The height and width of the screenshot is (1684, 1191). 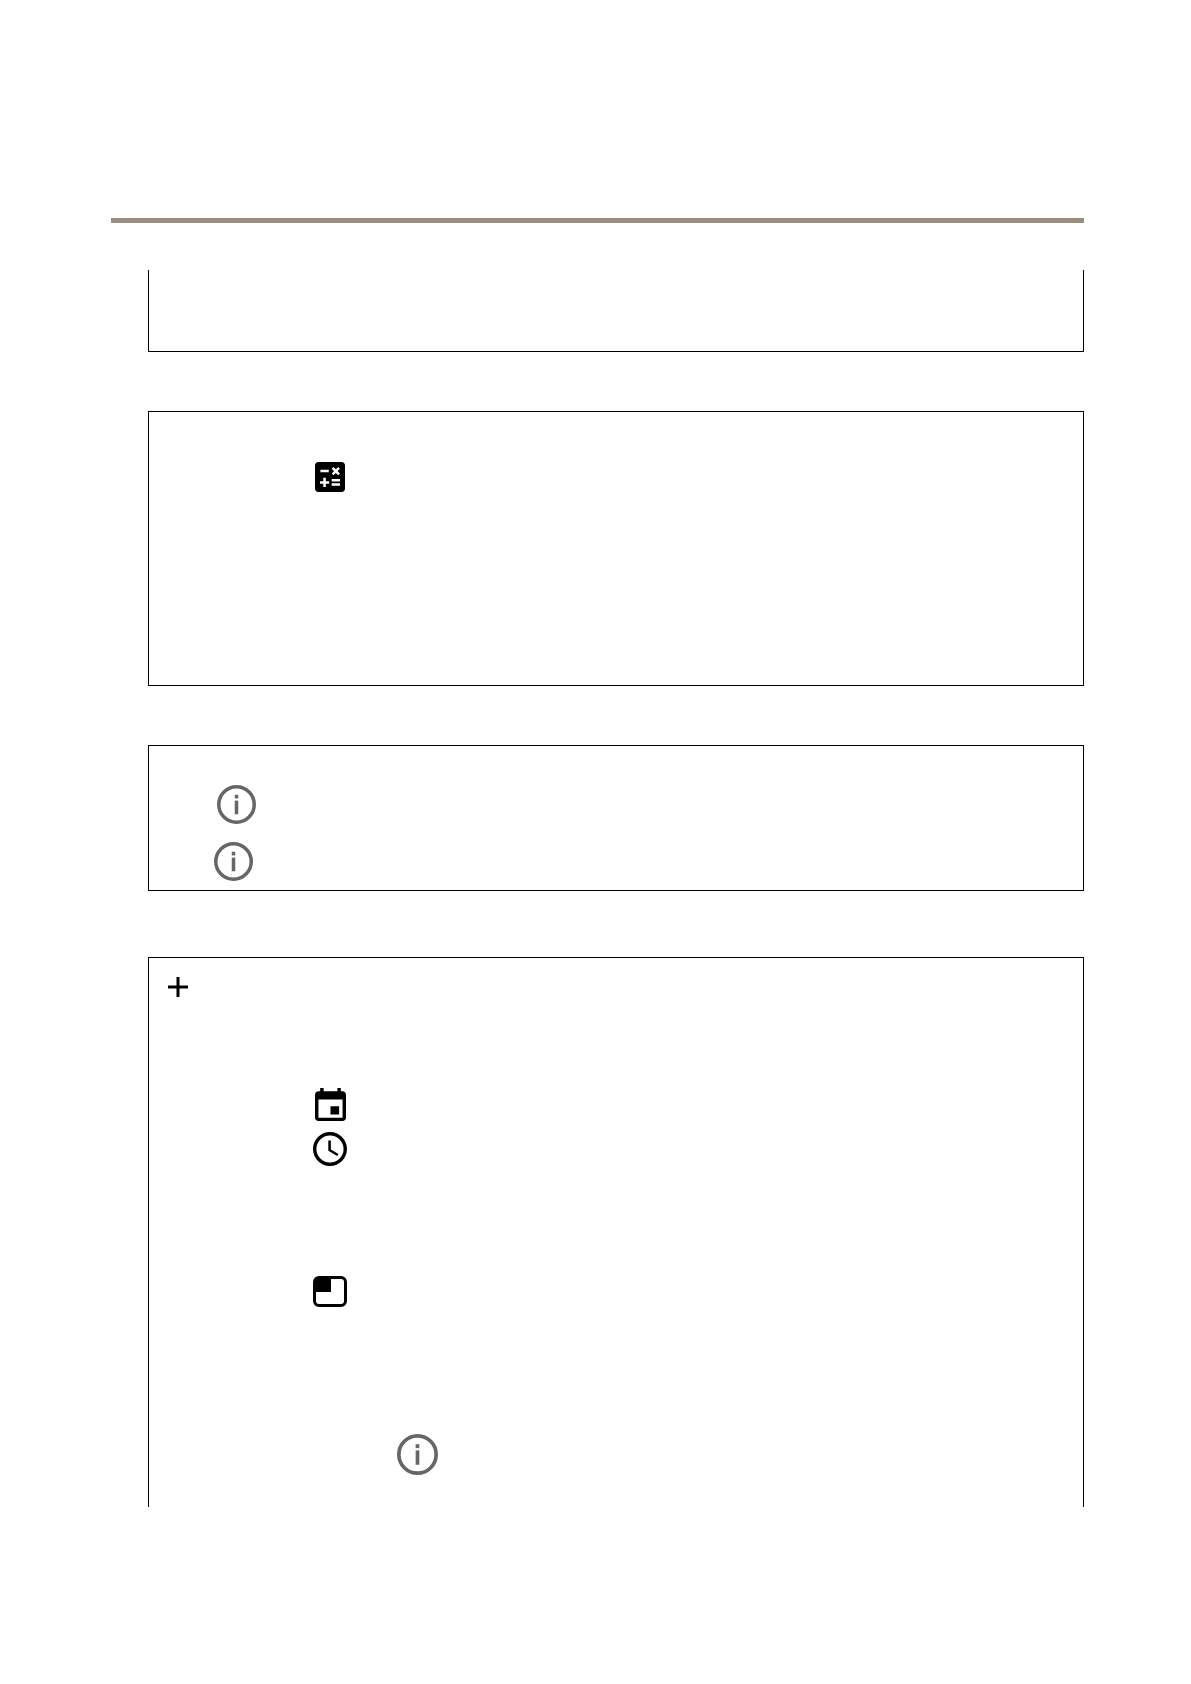 What do you see at coordinates (330, 1291) in the screenshot?
I see `picture-in-picture-icon` at bounding box center [330, 1291].